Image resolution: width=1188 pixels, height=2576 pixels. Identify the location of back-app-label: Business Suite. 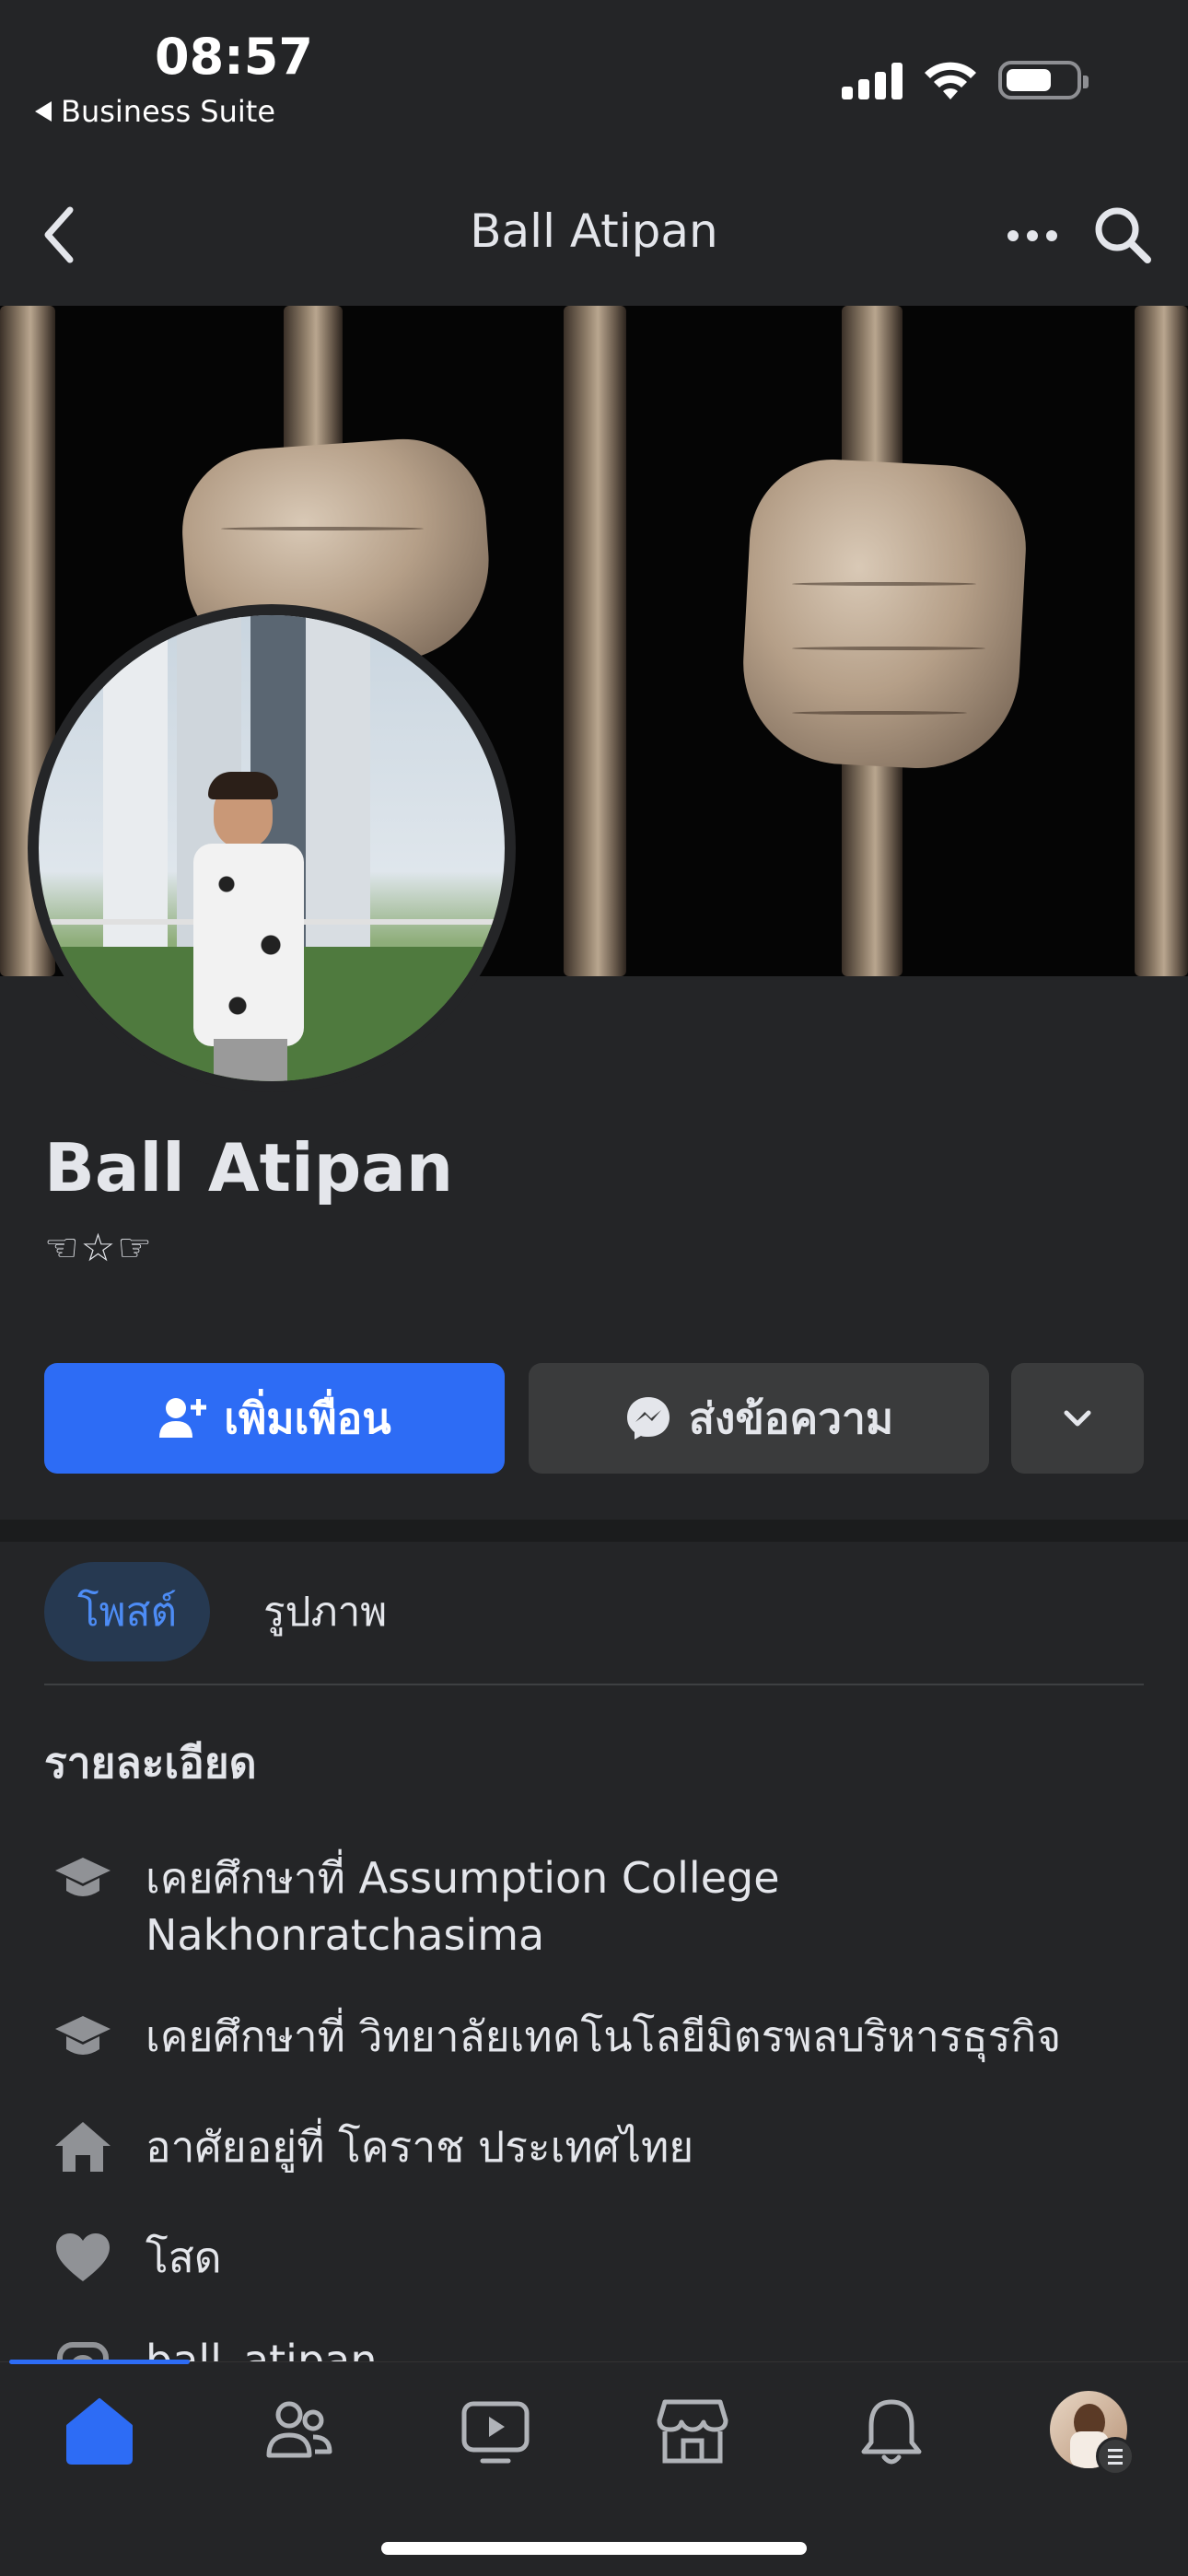
(168, 111).